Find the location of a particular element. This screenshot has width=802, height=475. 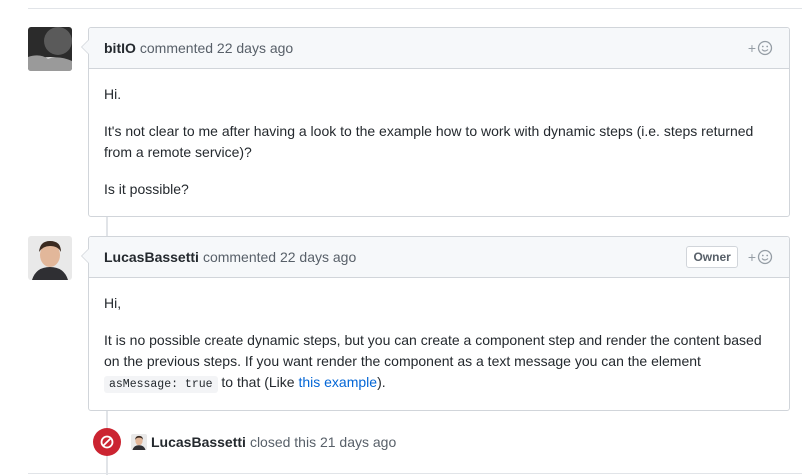

comment-paragraph: Hi. is located at coordinates (113, 94).